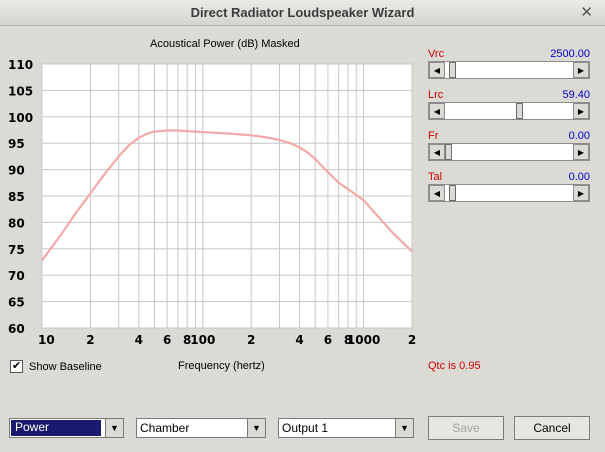 The width and height of the screenshot is (605, 452). I want to click on enclosure-select-value: Chamber, so click(165, 428).